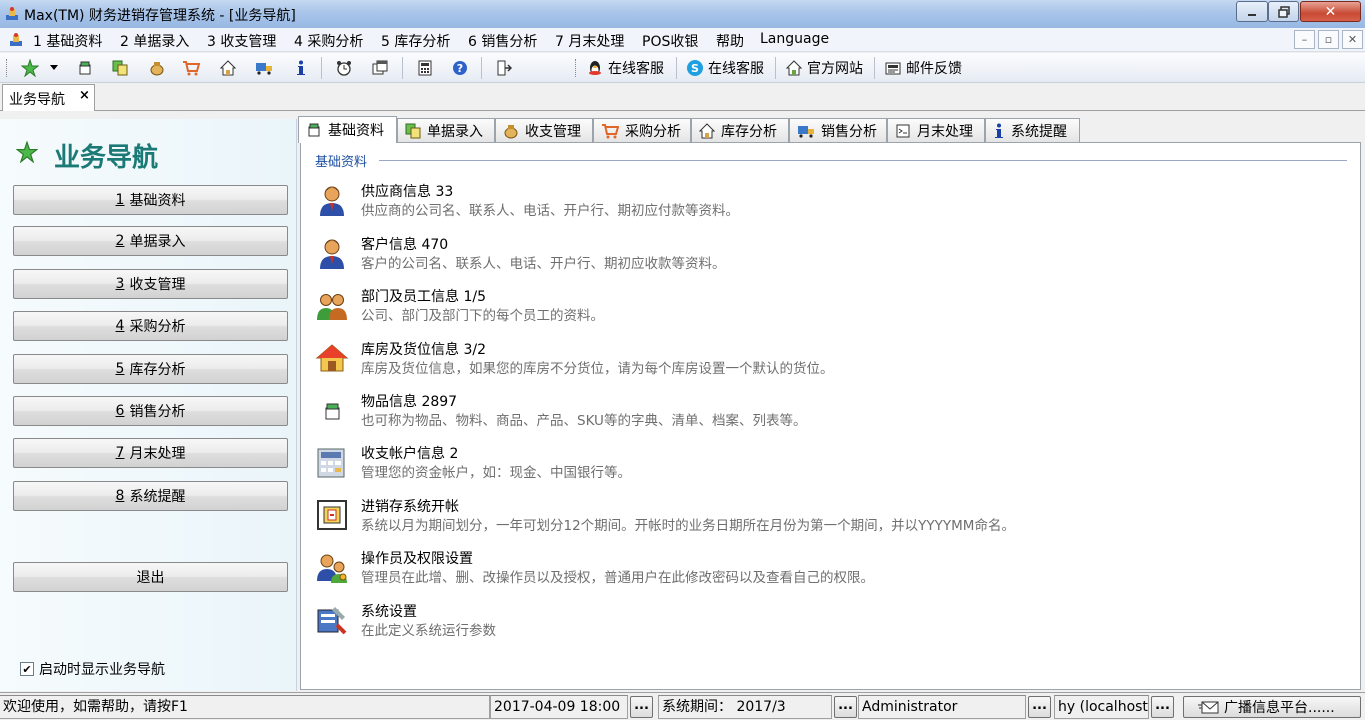  I want to click on tab-label: 系统提醒, so click(1039, 131).